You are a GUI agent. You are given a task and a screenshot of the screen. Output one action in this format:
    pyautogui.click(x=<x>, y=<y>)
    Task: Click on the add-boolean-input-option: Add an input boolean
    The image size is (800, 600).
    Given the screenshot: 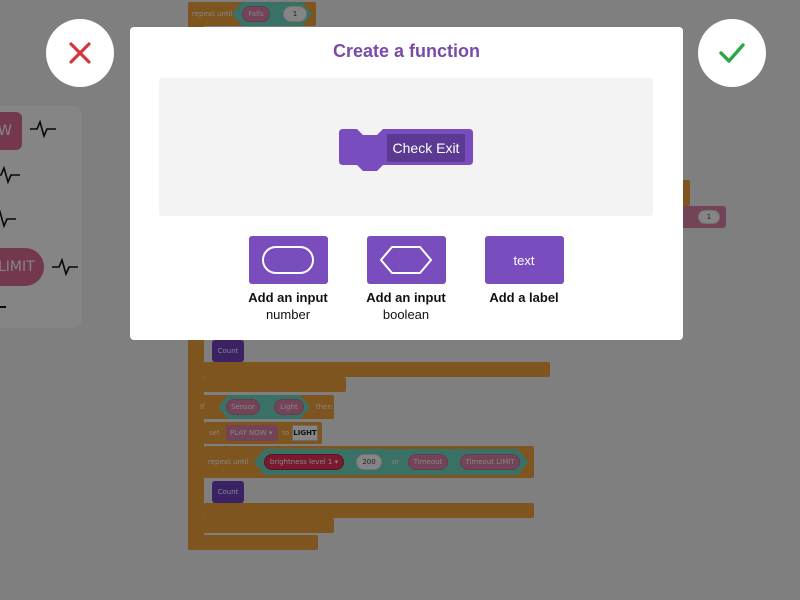 What is the action you would take?
    pyautogui.click(x=406, y=279)
    